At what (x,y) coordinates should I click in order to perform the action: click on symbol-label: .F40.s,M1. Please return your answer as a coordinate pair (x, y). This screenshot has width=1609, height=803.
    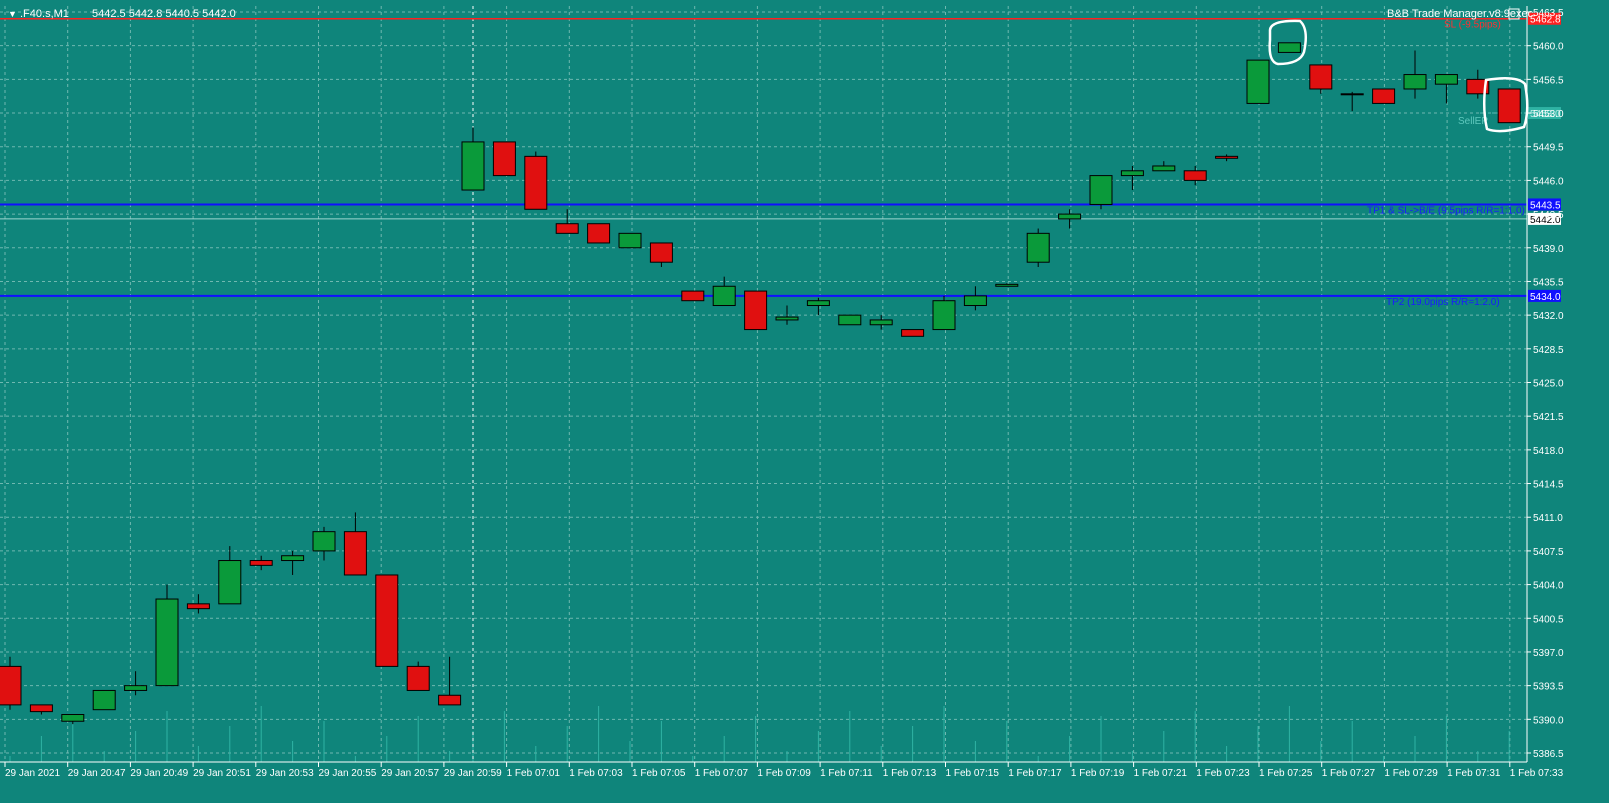
    Looking at the image, I should click on (44, 14).